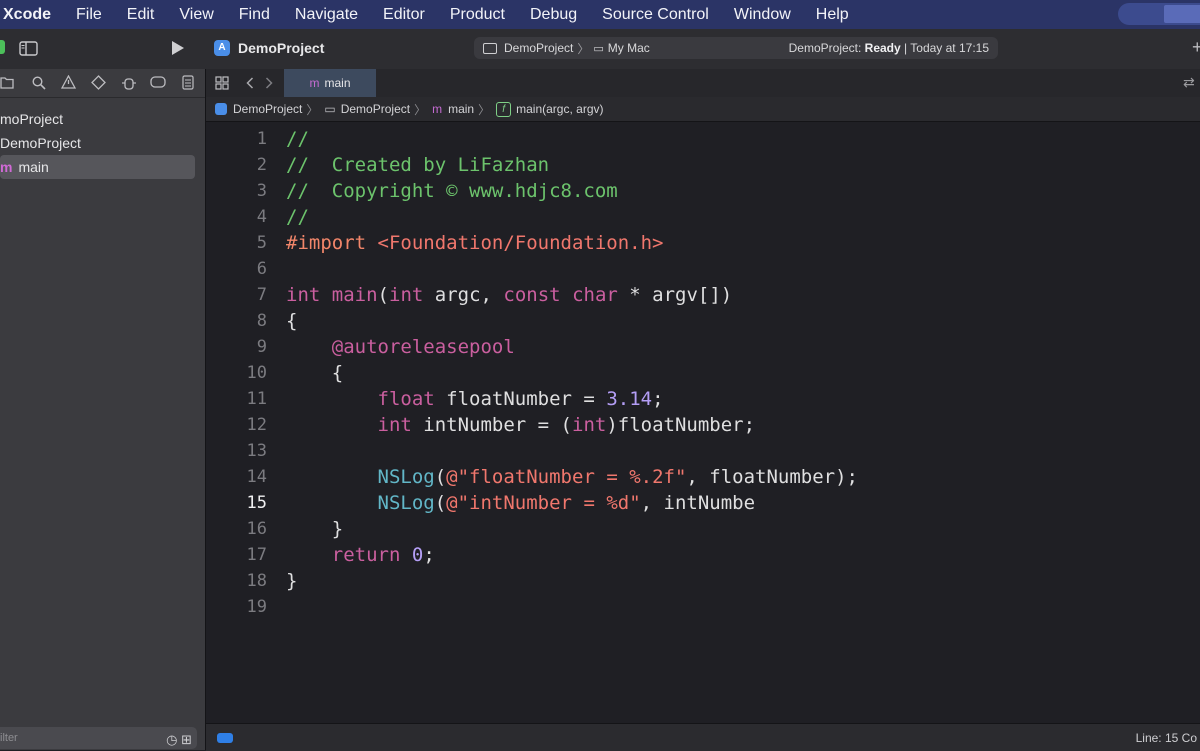 The image size is (1200, 751). What do you see at coordinates (98, 82) in the screenshot?
I see `diamond-icon` at bounding box center [98, 82].